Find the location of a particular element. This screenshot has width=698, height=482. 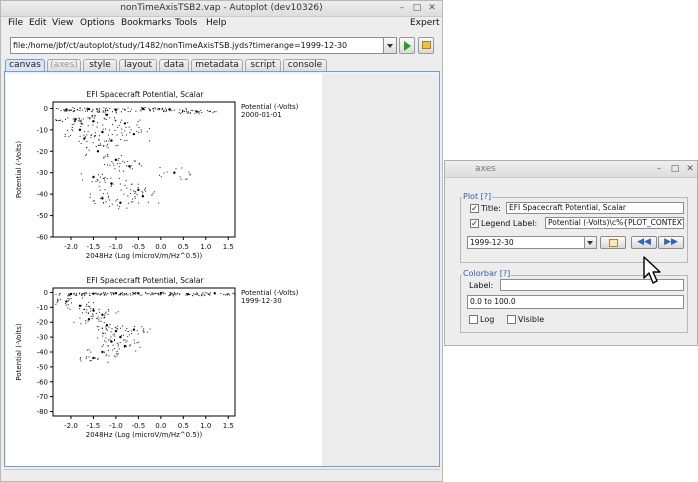

minimize-icon: – is located at coordinates (659, 169).